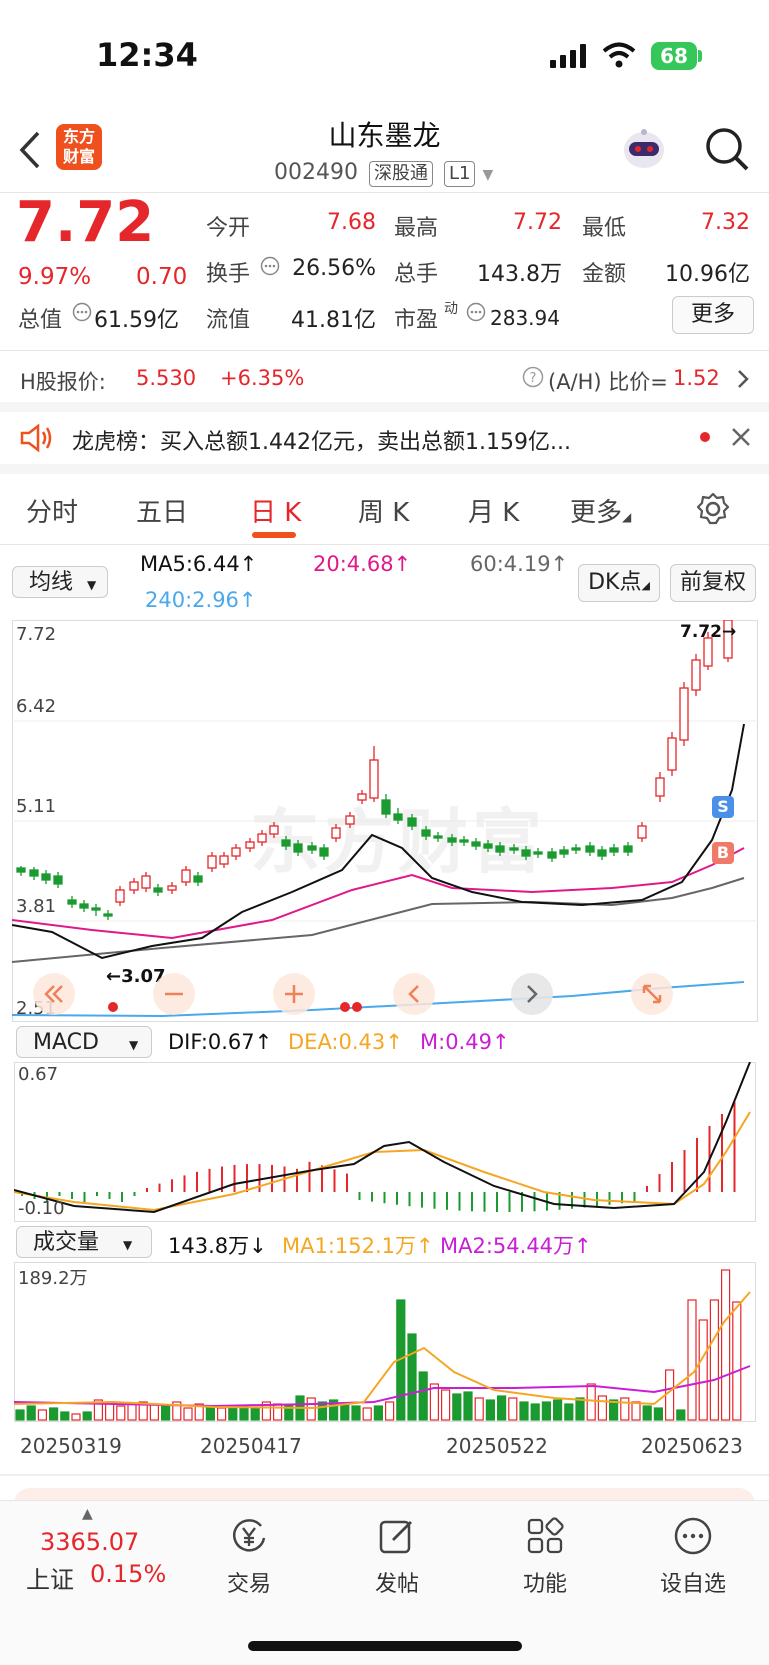 Image resolution: width=769 pixels, height=1665 pixels. Describe the element at coordinates (743, 379) in the screenshot. I see `chevron-right-icon` at that location.